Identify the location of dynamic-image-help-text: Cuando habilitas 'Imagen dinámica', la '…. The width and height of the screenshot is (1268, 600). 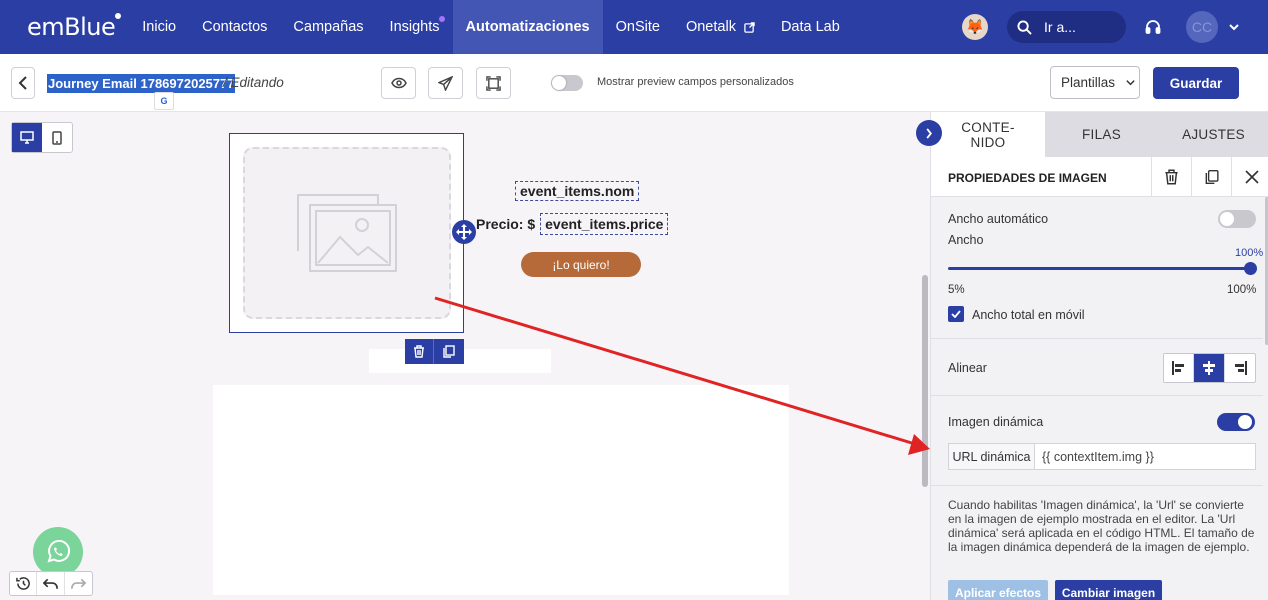
(1101, 526).